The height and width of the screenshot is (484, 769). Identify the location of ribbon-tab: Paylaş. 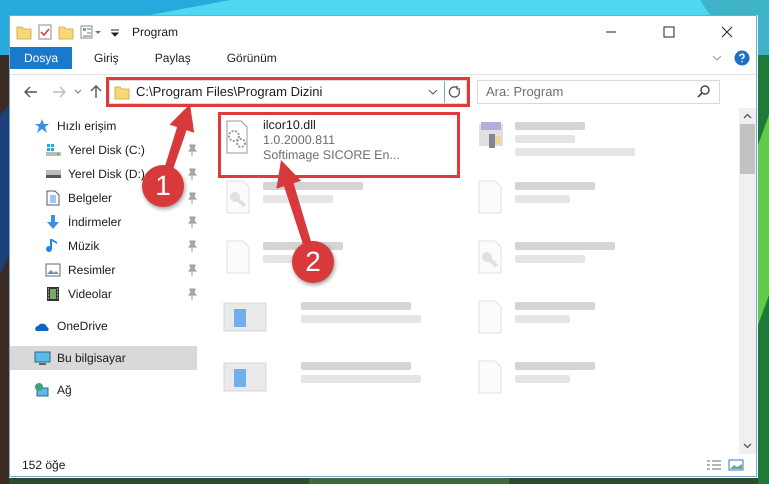
(172, 58).